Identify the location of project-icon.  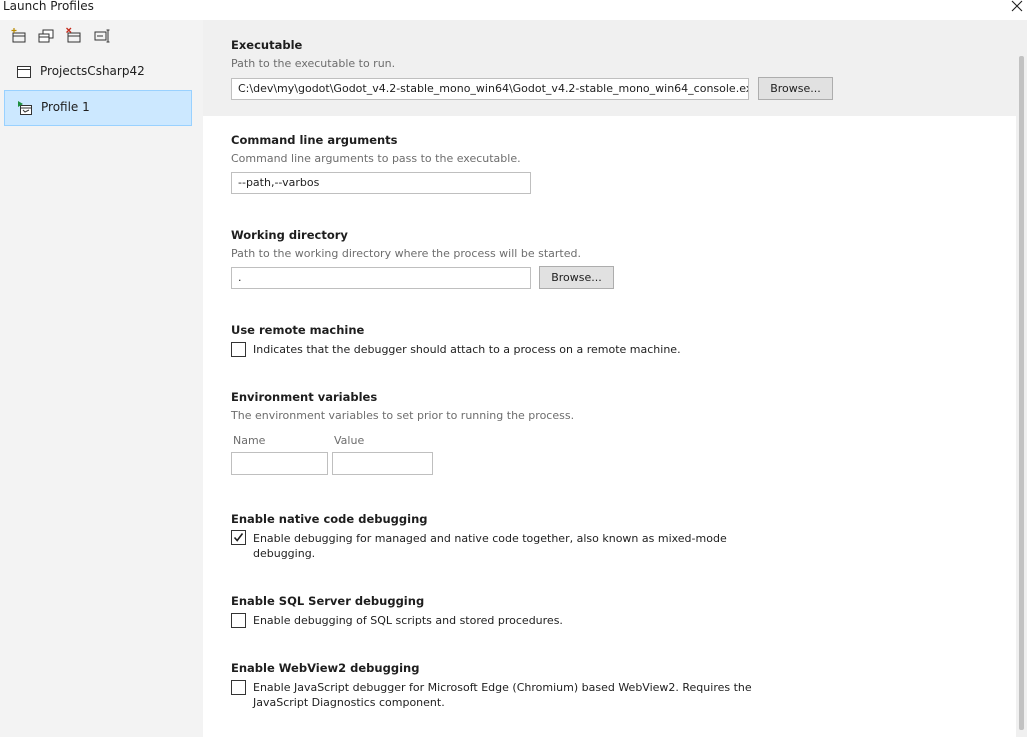
(24, 72).